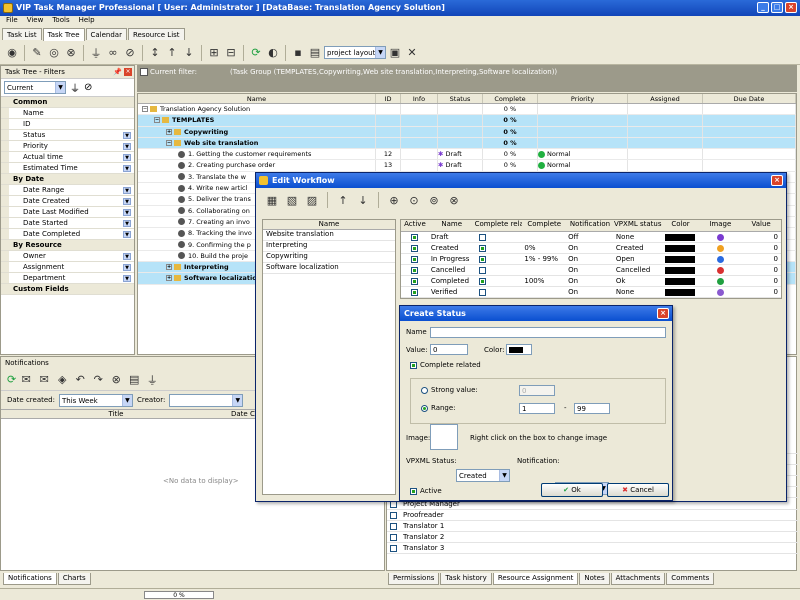 Image resolution: width=800 pixels, height=600 pixels. Describe the element at coordinates (548, 332) in the screenshot. I see `name-input` at that location.